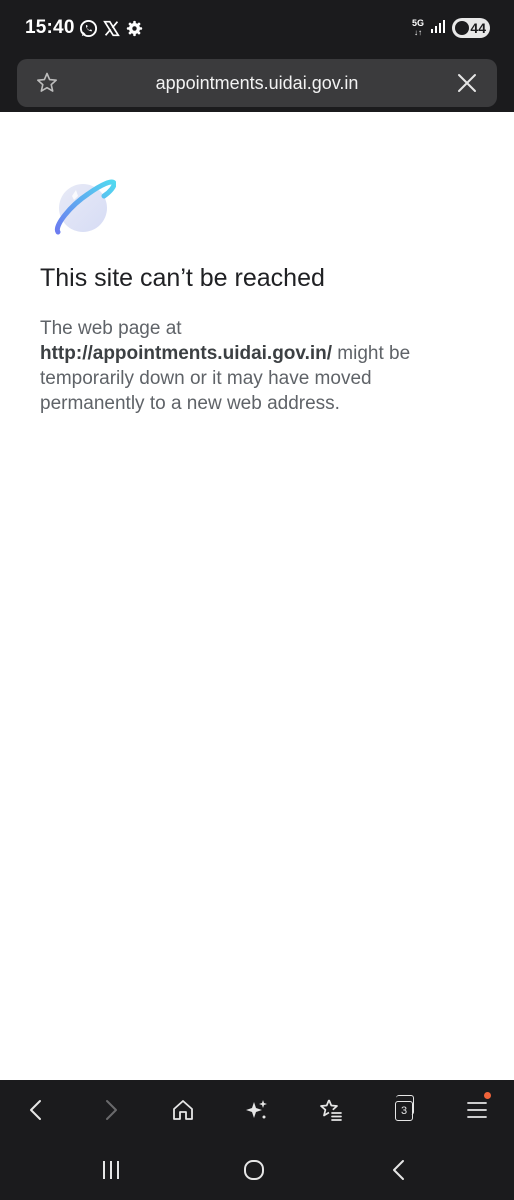 This screenshot has height=1200, width=514. Describe the element at coordinates (417, 32) in the screenshot. I see `data-arrows-icon: ↓↑` at that location.